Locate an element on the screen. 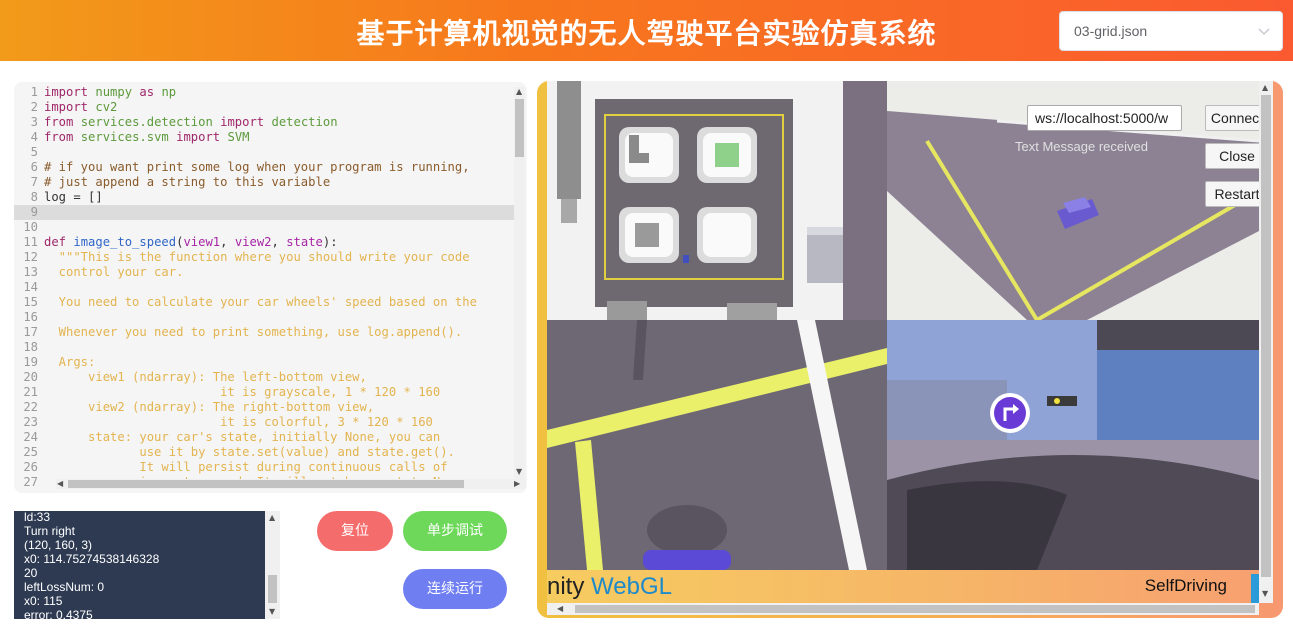 The image size is (1293, 633). line-number: 19 is located at coordinates (30, 362).